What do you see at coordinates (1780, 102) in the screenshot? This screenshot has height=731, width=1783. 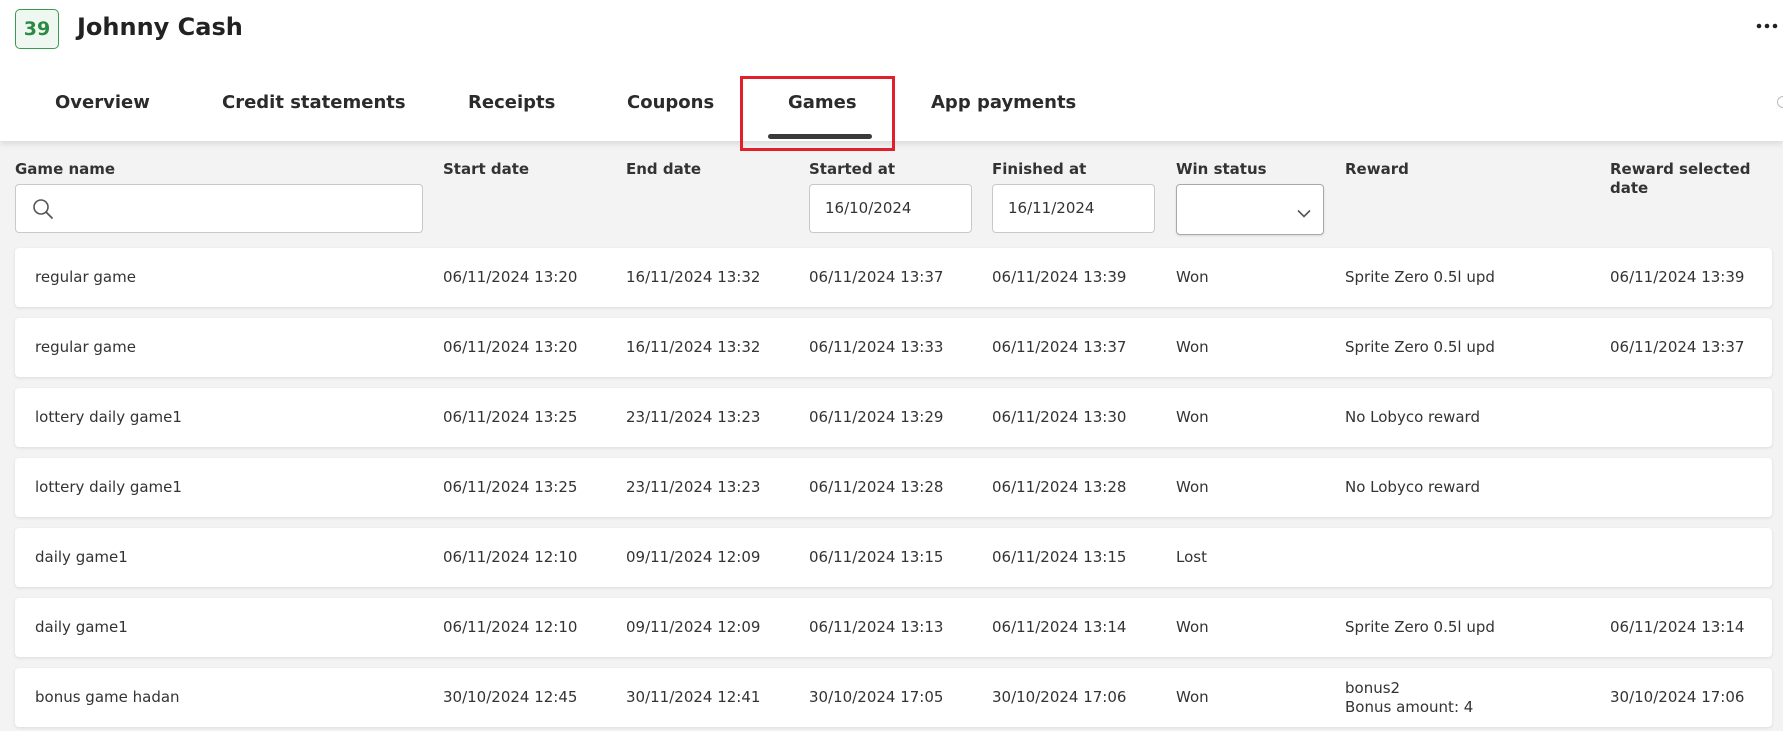 I see `tab-scroll-handle` at bounding box center [1780, 102].